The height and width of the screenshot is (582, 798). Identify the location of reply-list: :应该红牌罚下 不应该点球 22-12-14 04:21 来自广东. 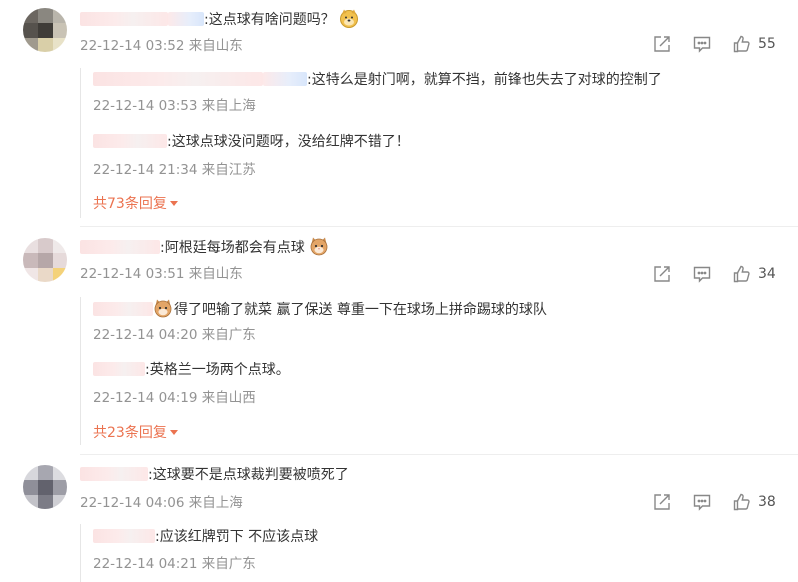
(430, 553).